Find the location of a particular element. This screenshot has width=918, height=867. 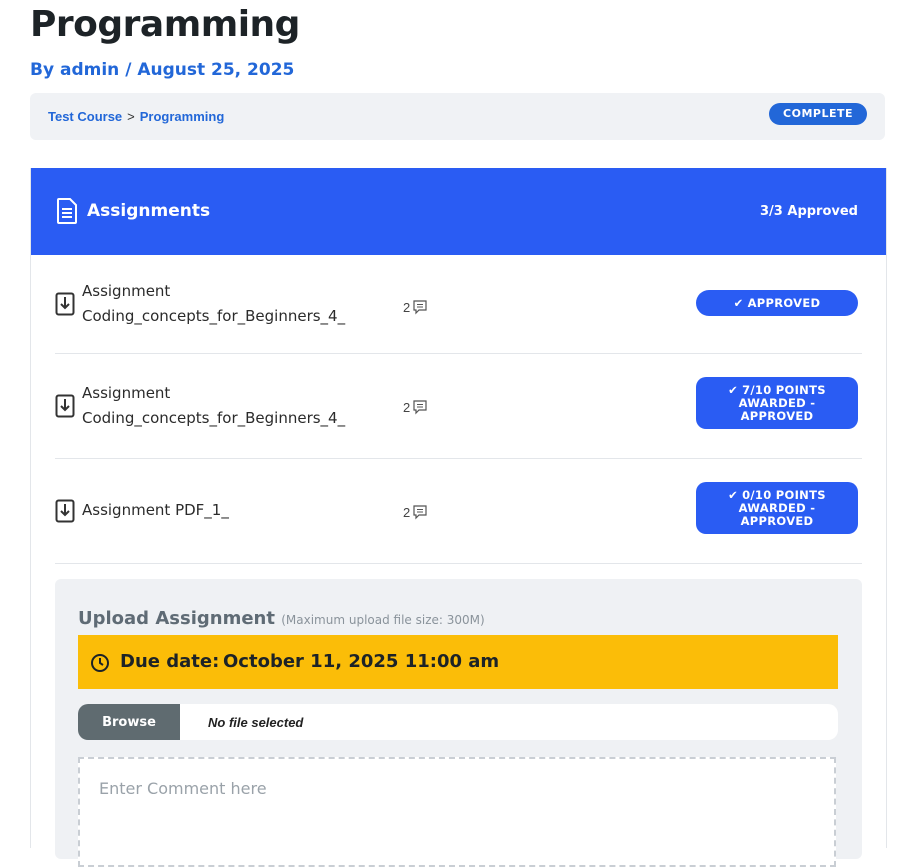

breadcrumb-course-link: Test Course is located at coordinates (85, 116).